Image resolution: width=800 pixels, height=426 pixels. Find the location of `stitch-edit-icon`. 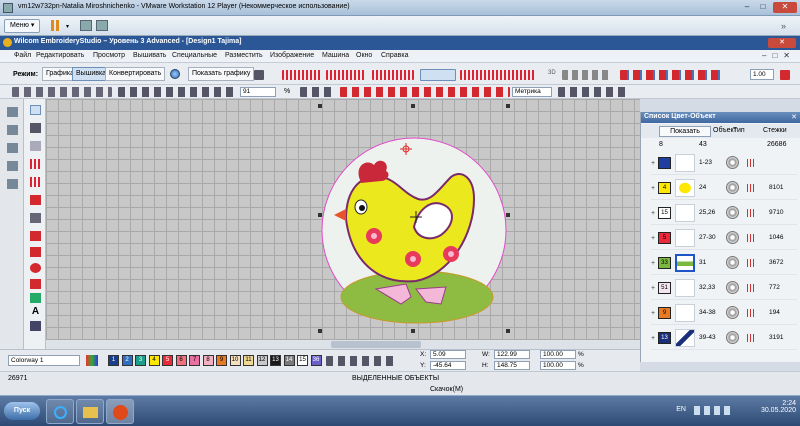

stitch-edit-icon is located at coordinates (35, 146).